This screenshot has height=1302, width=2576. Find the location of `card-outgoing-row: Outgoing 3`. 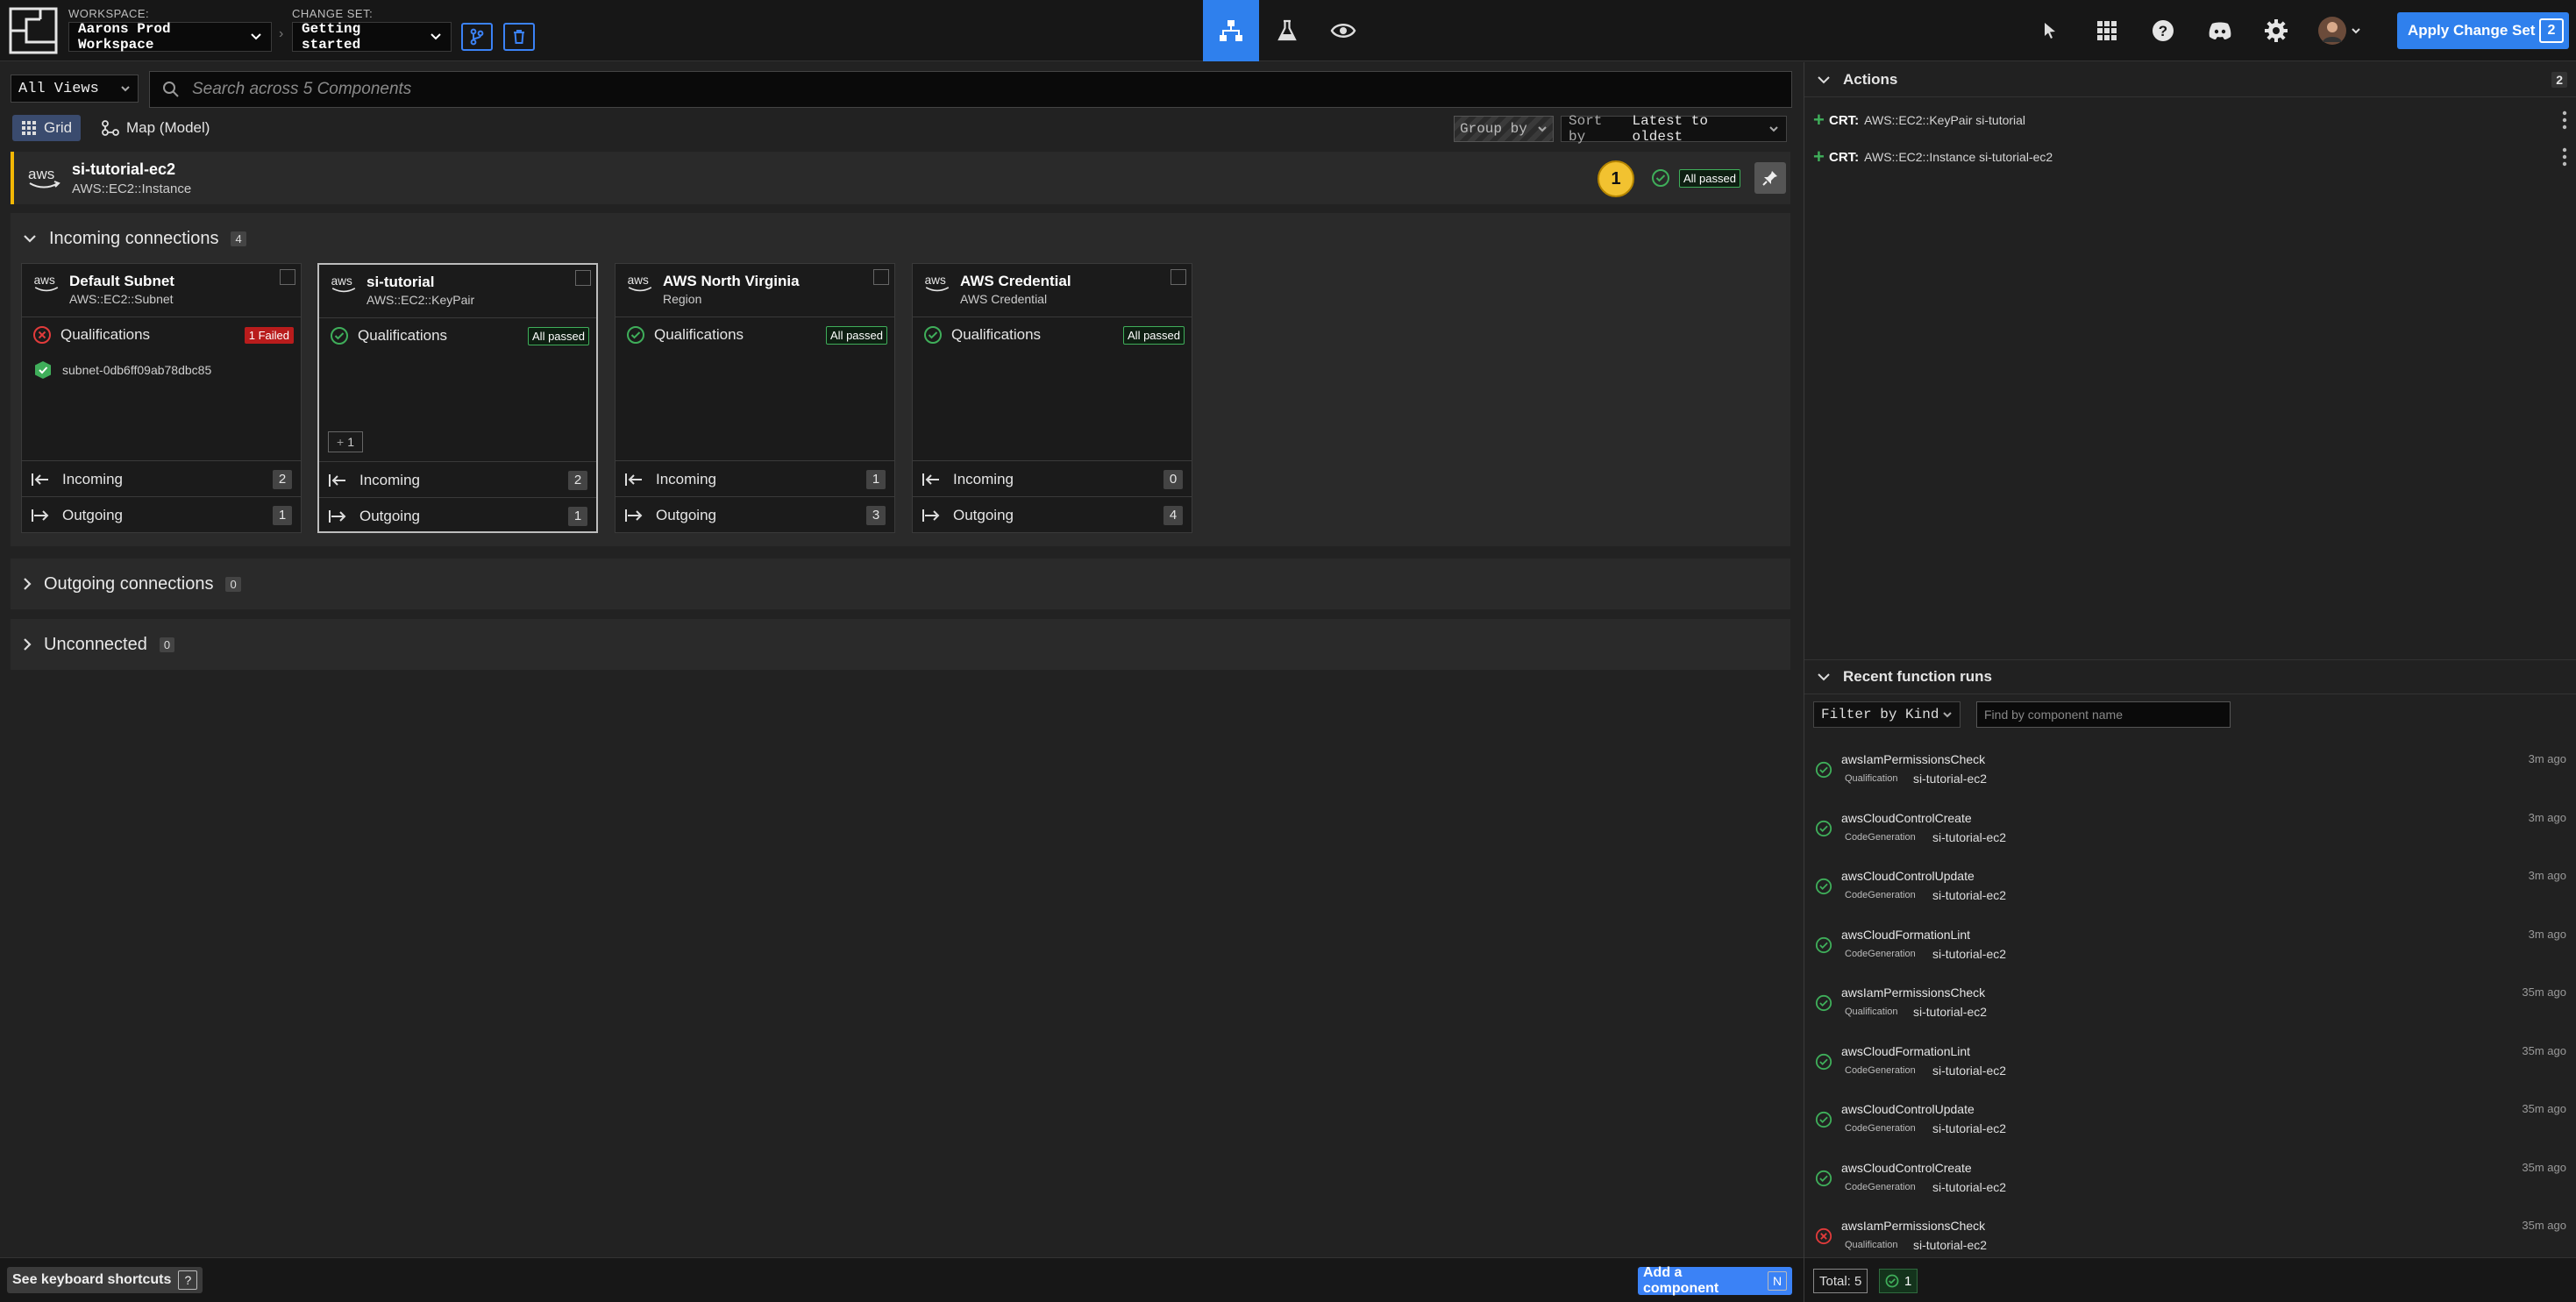

card-outgoing-row: Outgoing 3 is located at coordinates (755, 514).